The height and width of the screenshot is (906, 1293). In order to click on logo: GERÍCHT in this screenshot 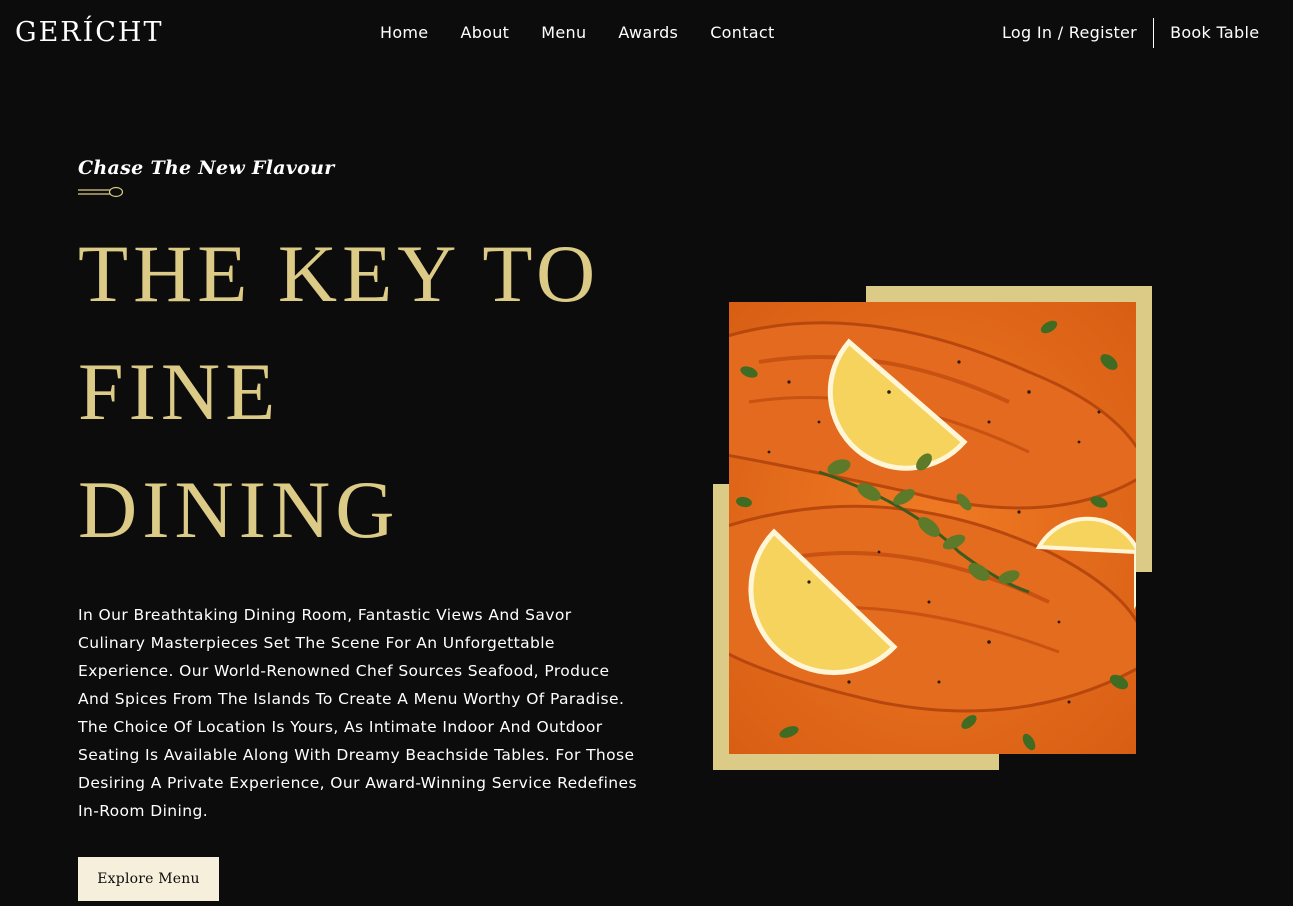, I will do `click(89, 33)`.